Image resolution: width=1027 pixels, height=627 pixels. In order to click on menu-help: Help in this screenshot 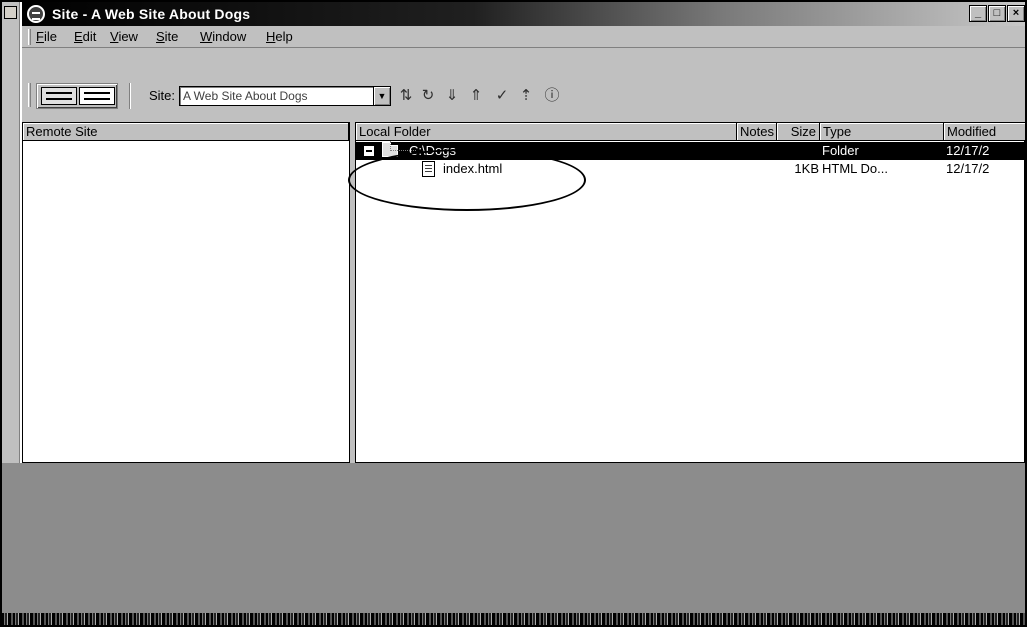, I will do `click(279, 36)`.